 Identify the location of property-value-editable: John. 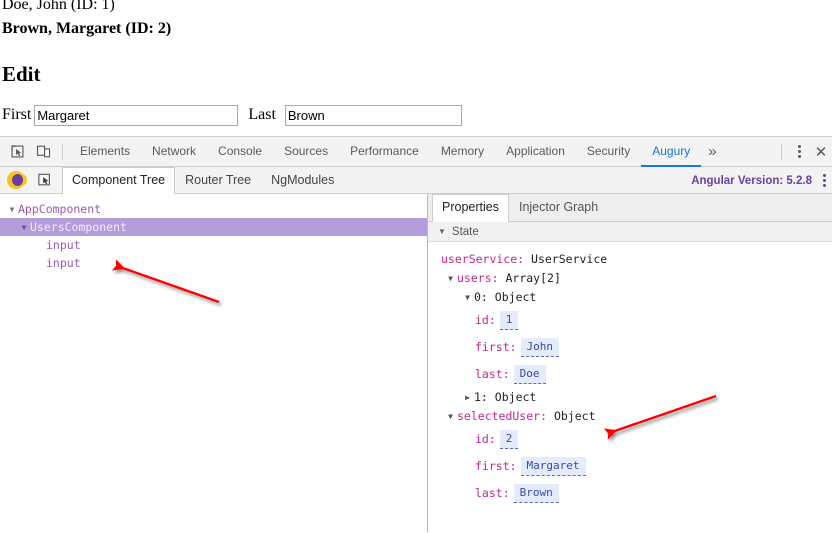
(540, 347).